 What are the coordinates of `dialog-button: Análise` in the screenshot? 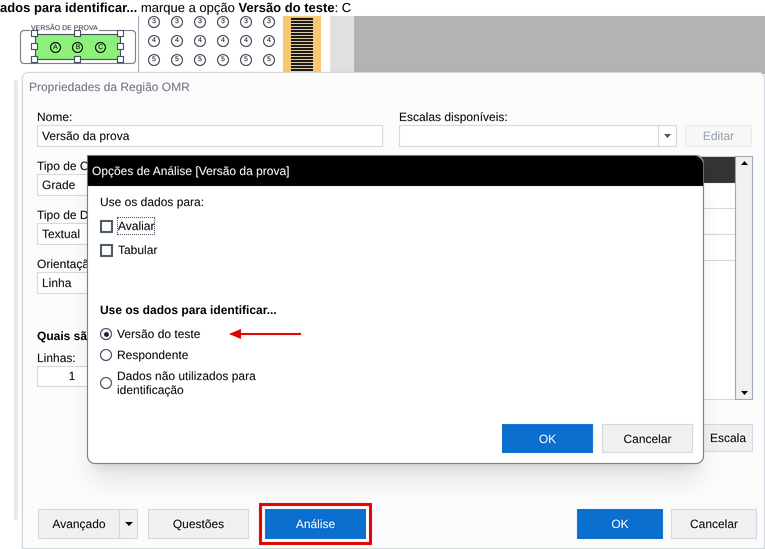 It's located at (315, 524).